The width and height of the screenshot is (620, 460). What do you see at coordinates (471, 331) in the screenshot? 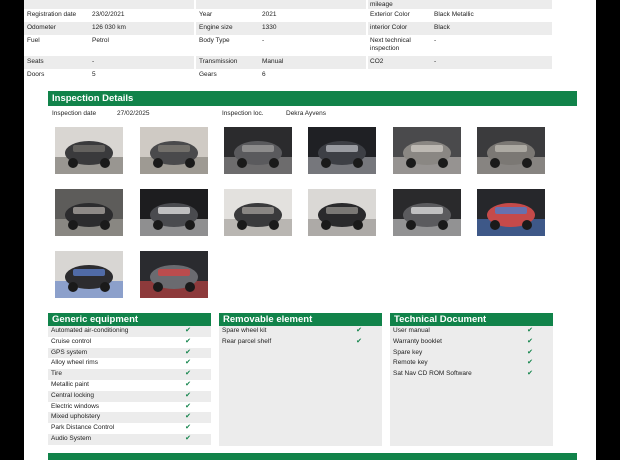
I see `technical-document-item: User manual ✔` at bounding box center [471, 331].